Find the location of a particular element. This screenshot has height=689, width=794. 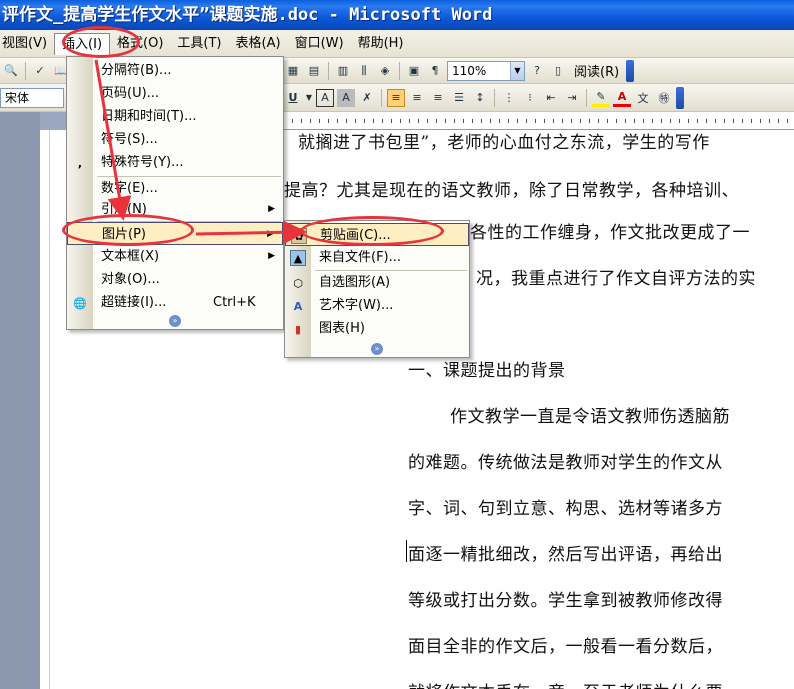

align-right-icon: ≡ is located at coordinates (438, 98).